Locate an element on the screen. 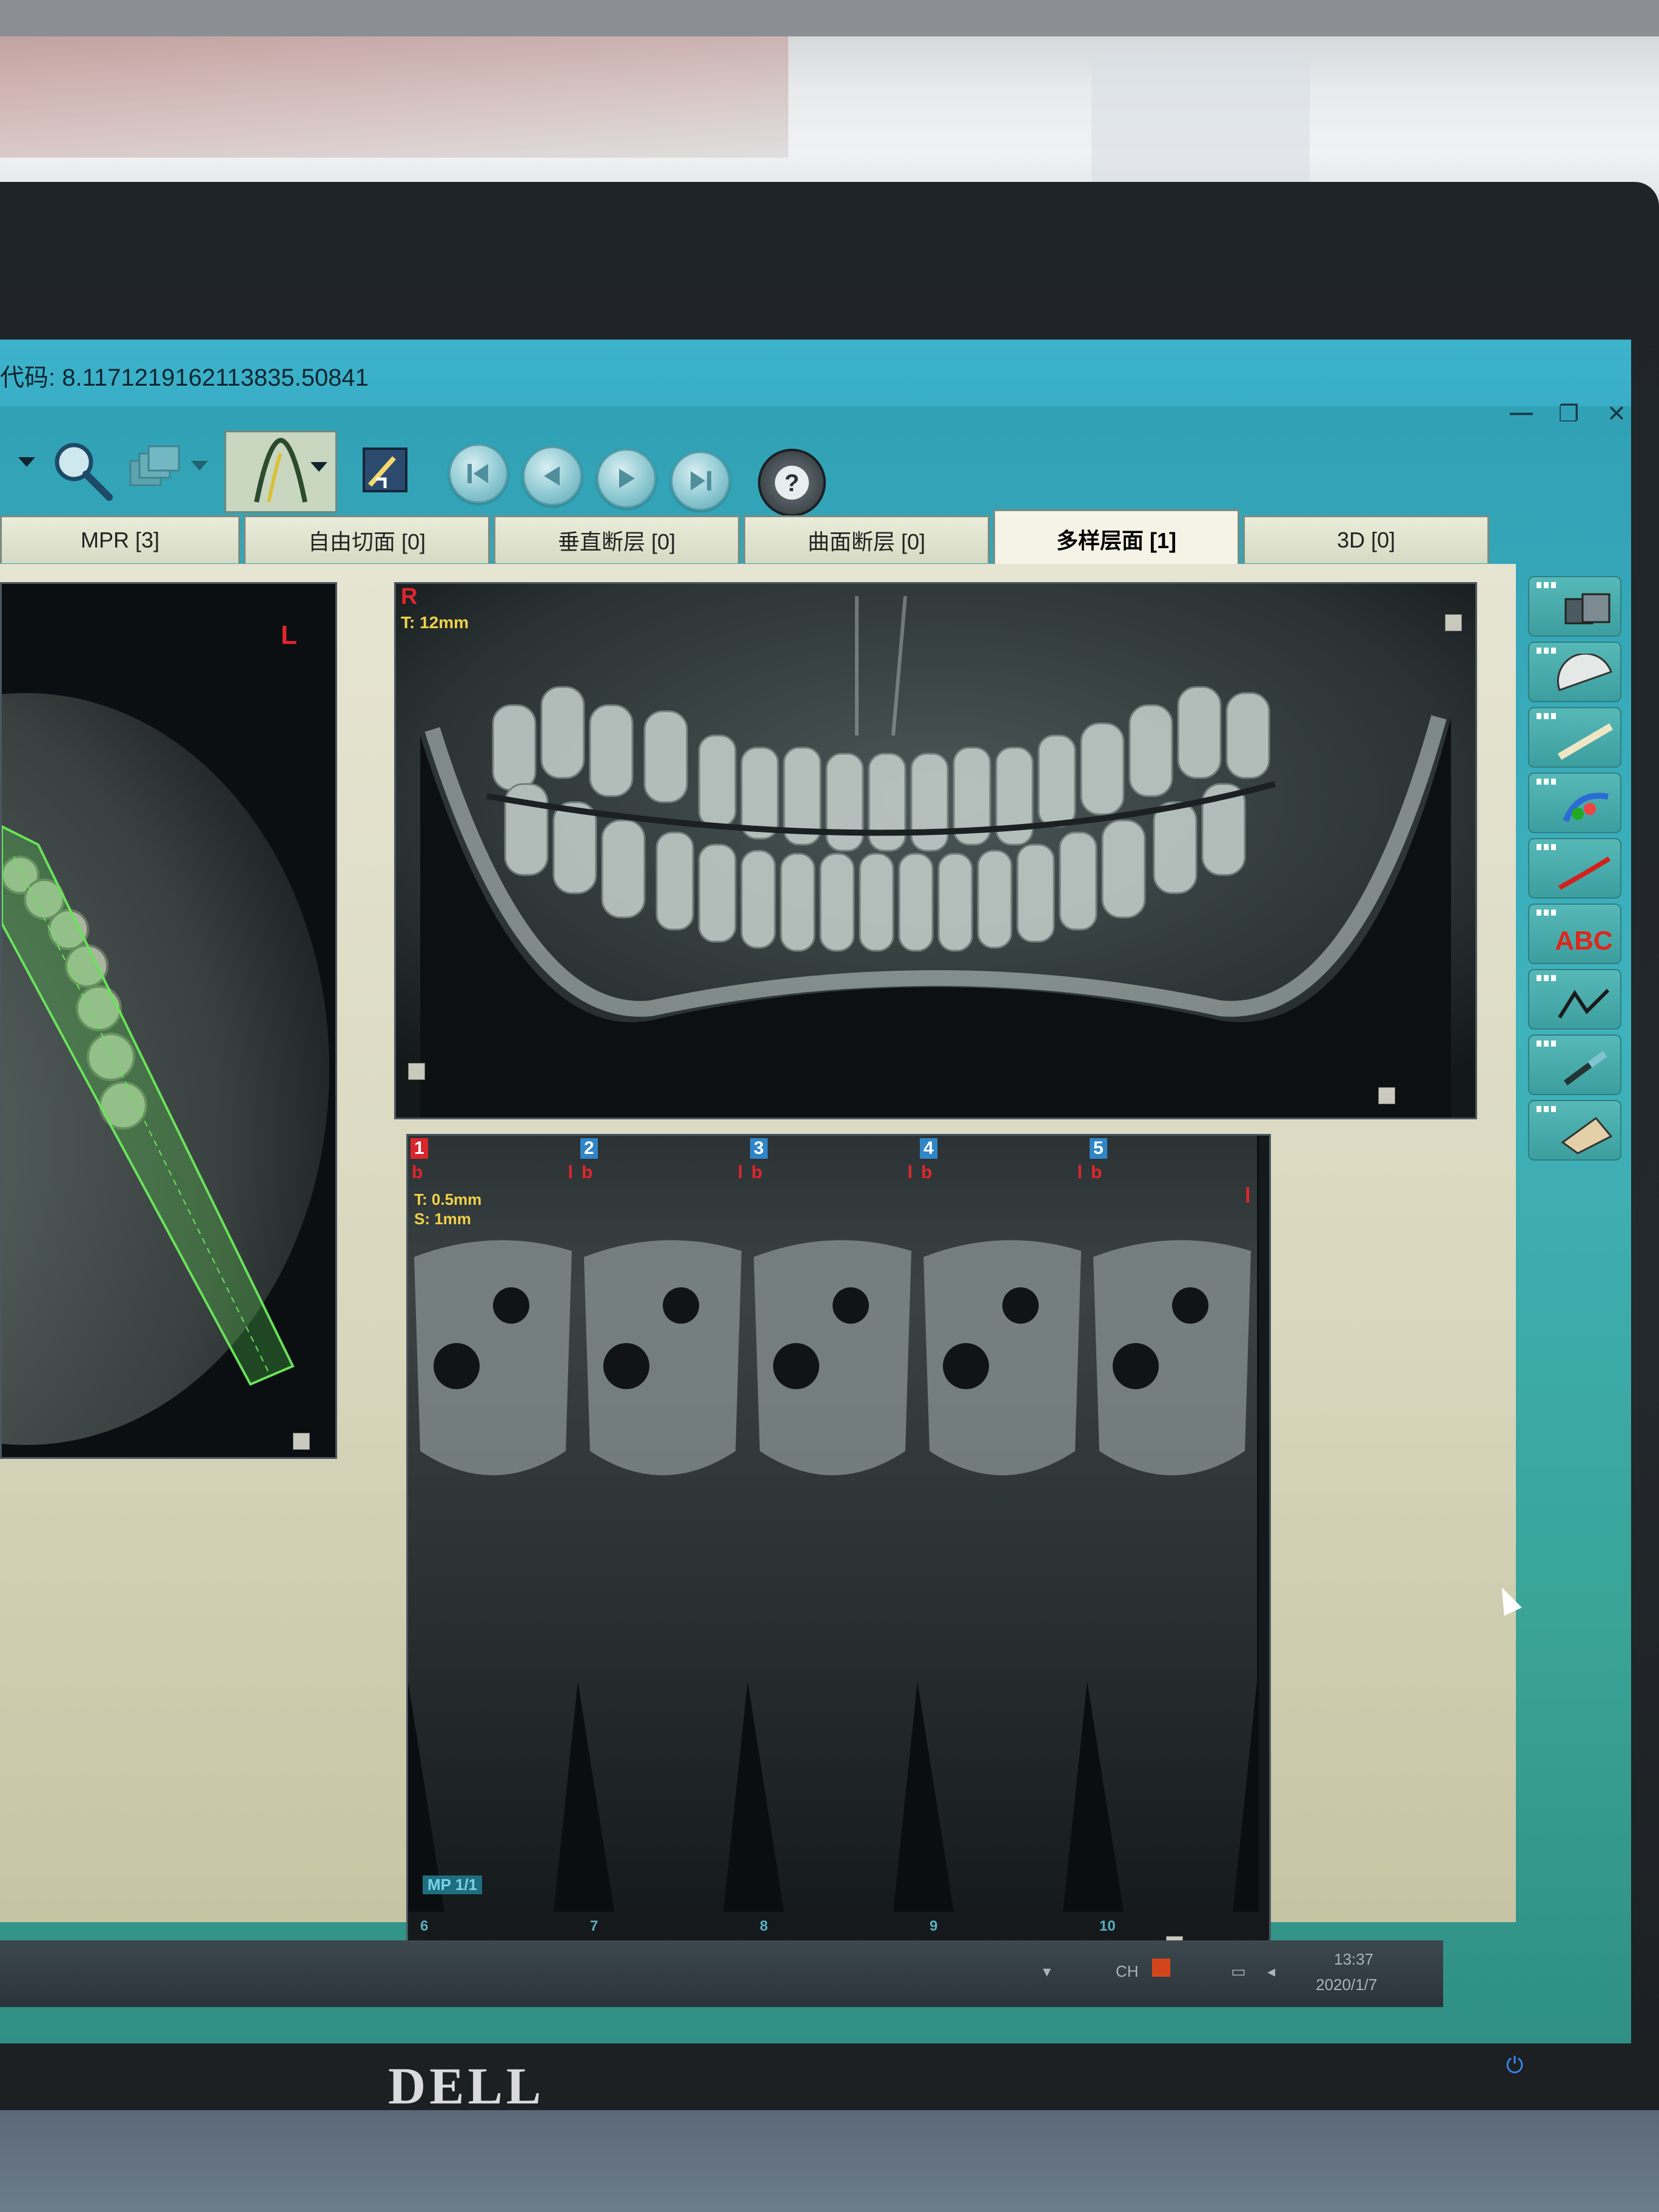 This screenshot has width=1659, height=2212. clock-time: 13:37 is located at coordinates (1354, 1959).